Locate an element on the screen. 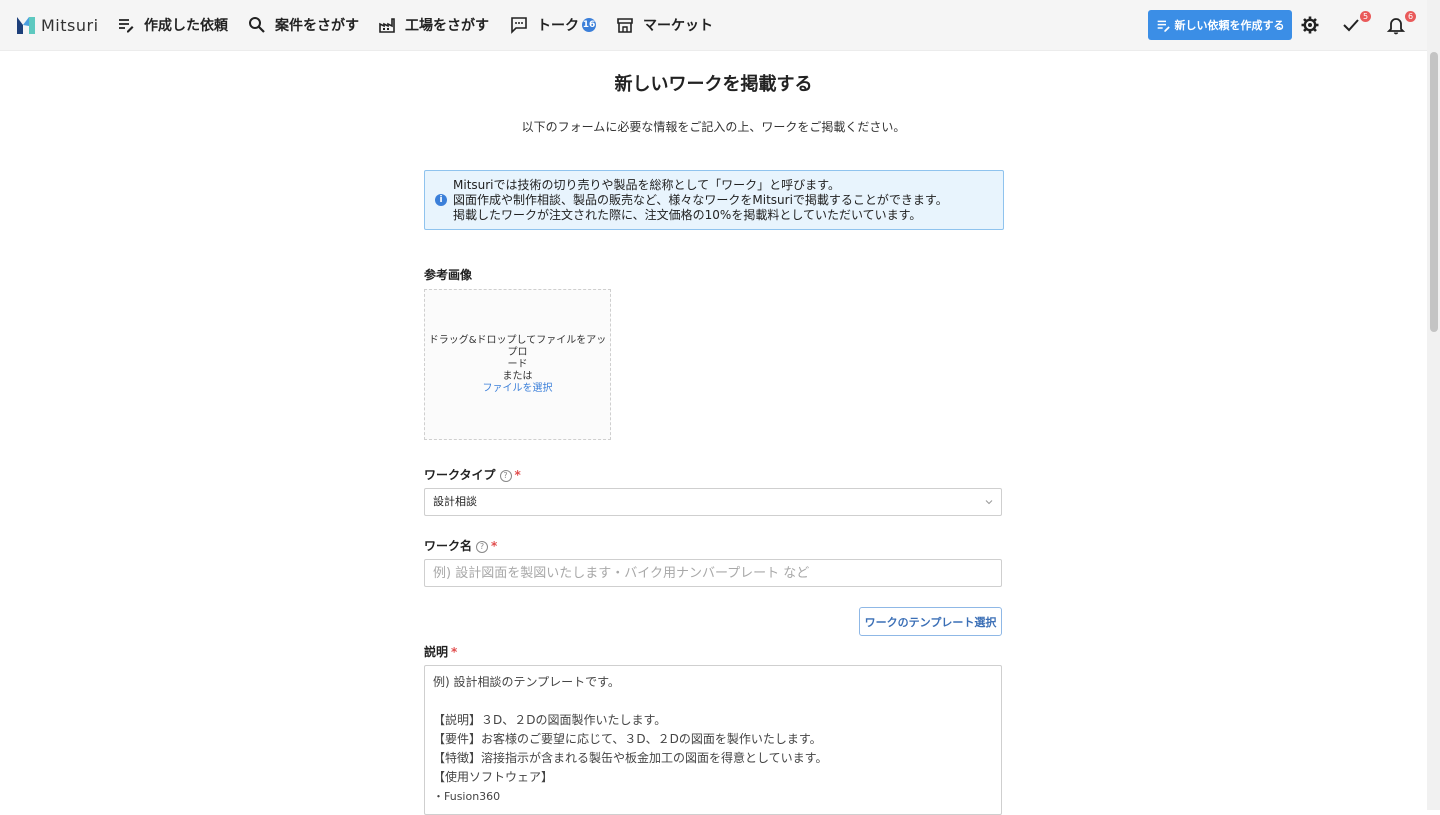 The image size is (1440, 815). store-icon is located at coordinates (625, 25).